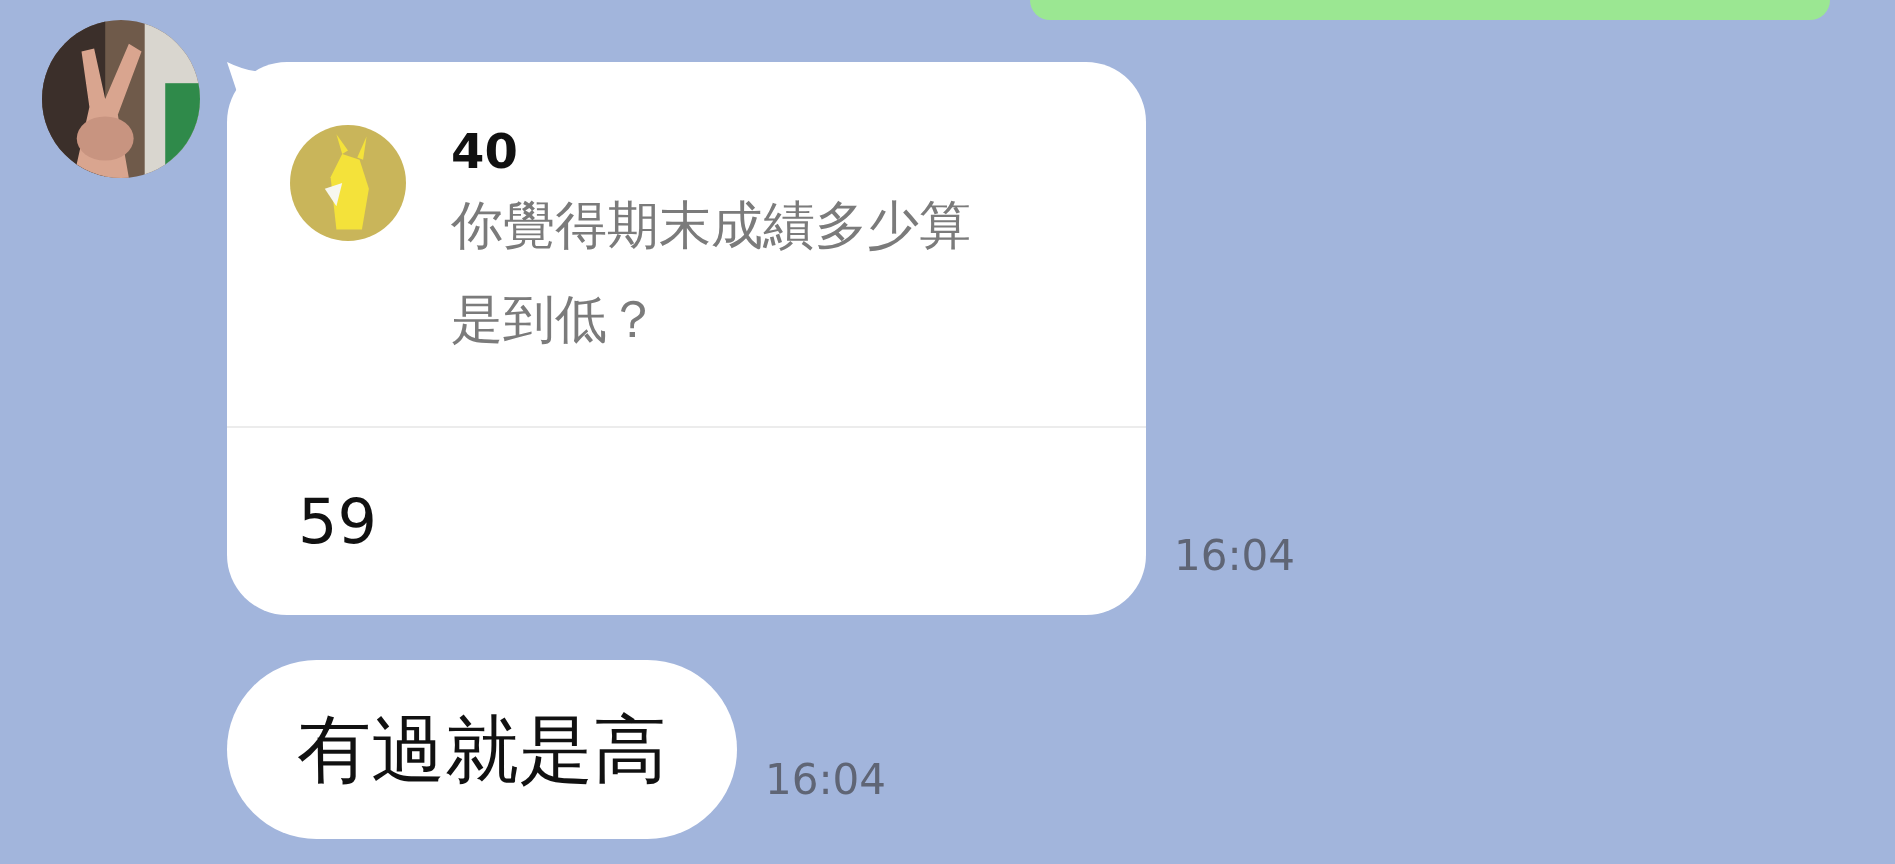  What do you see at coordinates (485, 151) in the screenshot?
I see `sender-name: 40` at bounding box center [485, 151].